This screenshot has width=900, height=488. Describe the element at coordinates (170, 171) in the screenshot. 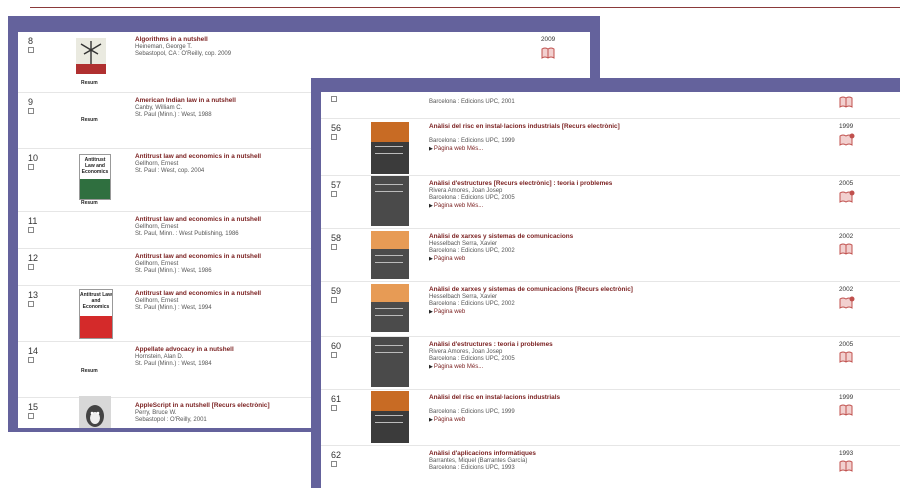

I see `record-publisher: St. Paul : West, cop. 2004` at that location.